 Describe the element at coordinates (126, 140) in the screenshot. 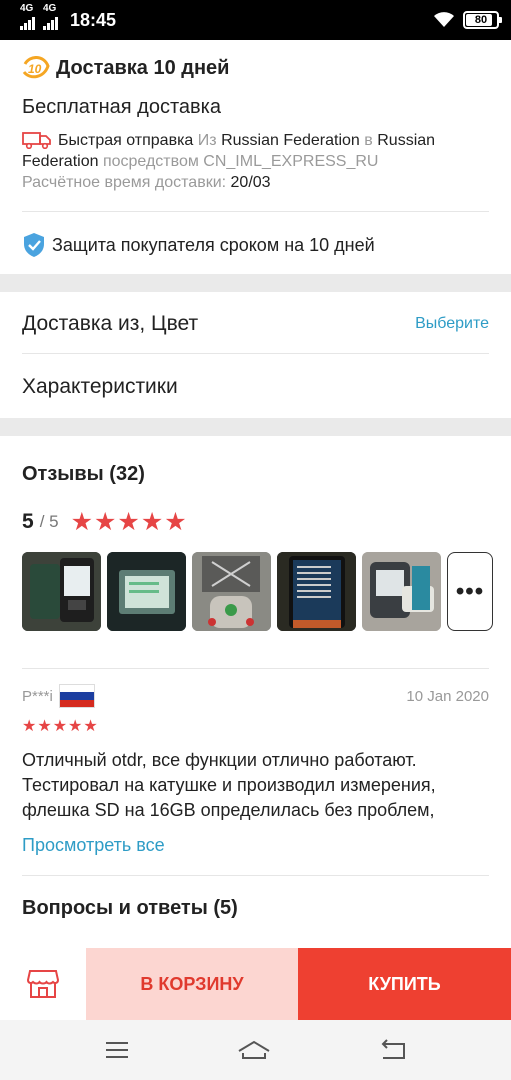

I see `fast-dispatch-label: Быстрая отправка` at that location.